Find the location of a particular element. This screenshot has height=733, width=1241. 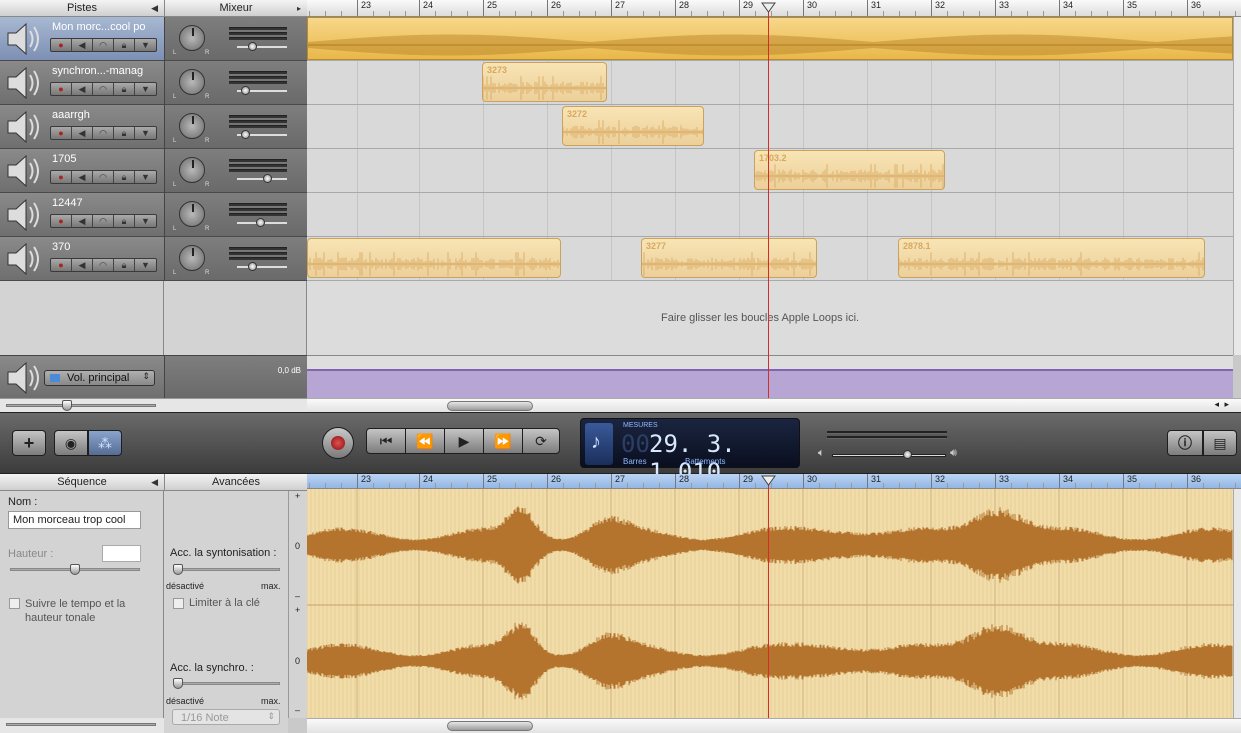

sync-thumb is located at coordinates (178, 683).